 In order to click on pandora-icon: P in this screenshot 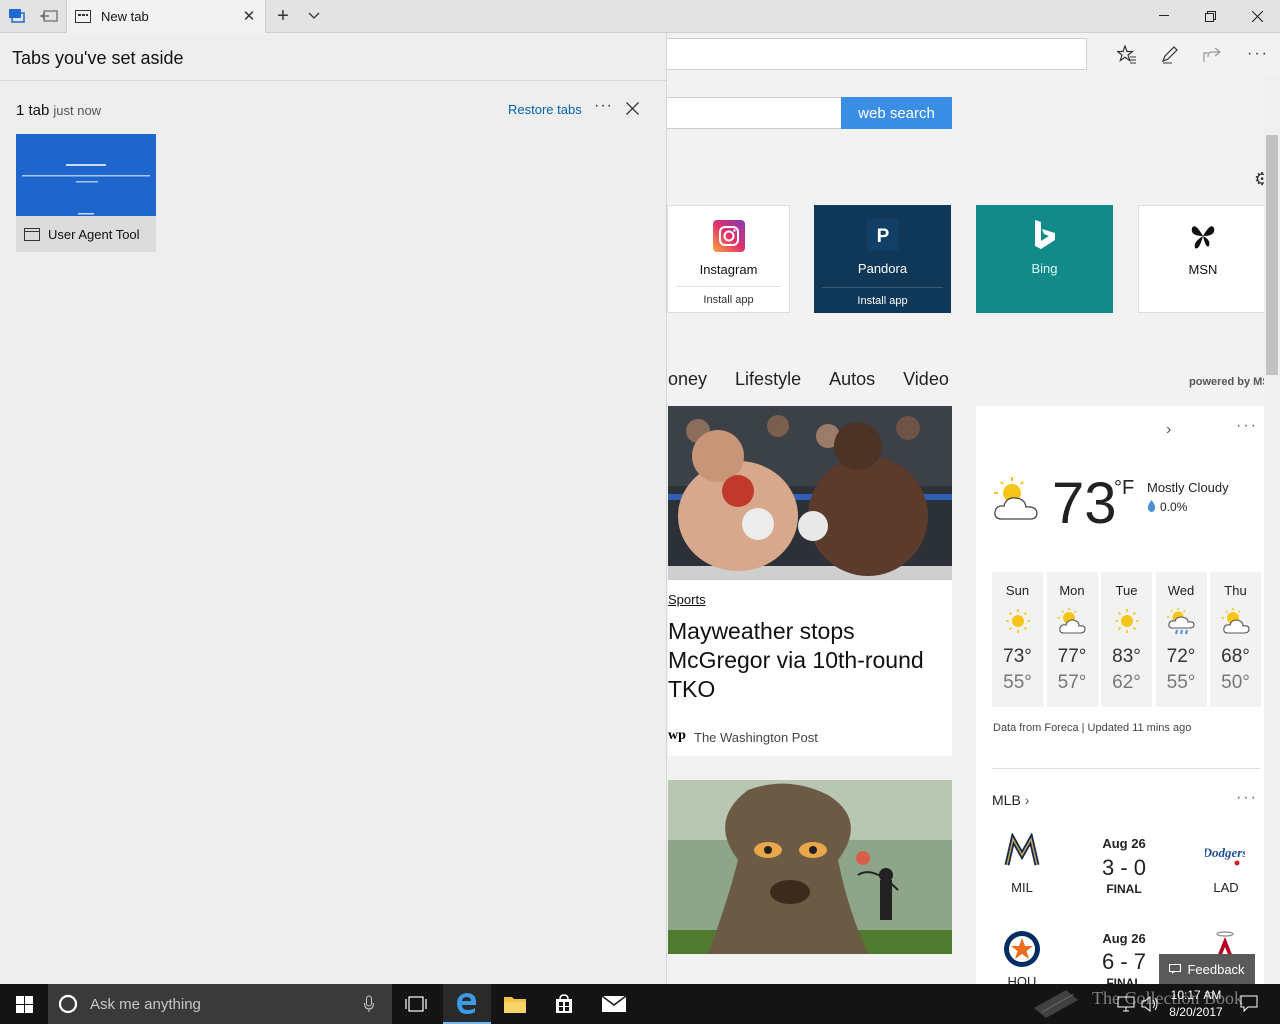, I will do `click(882, 235)`.